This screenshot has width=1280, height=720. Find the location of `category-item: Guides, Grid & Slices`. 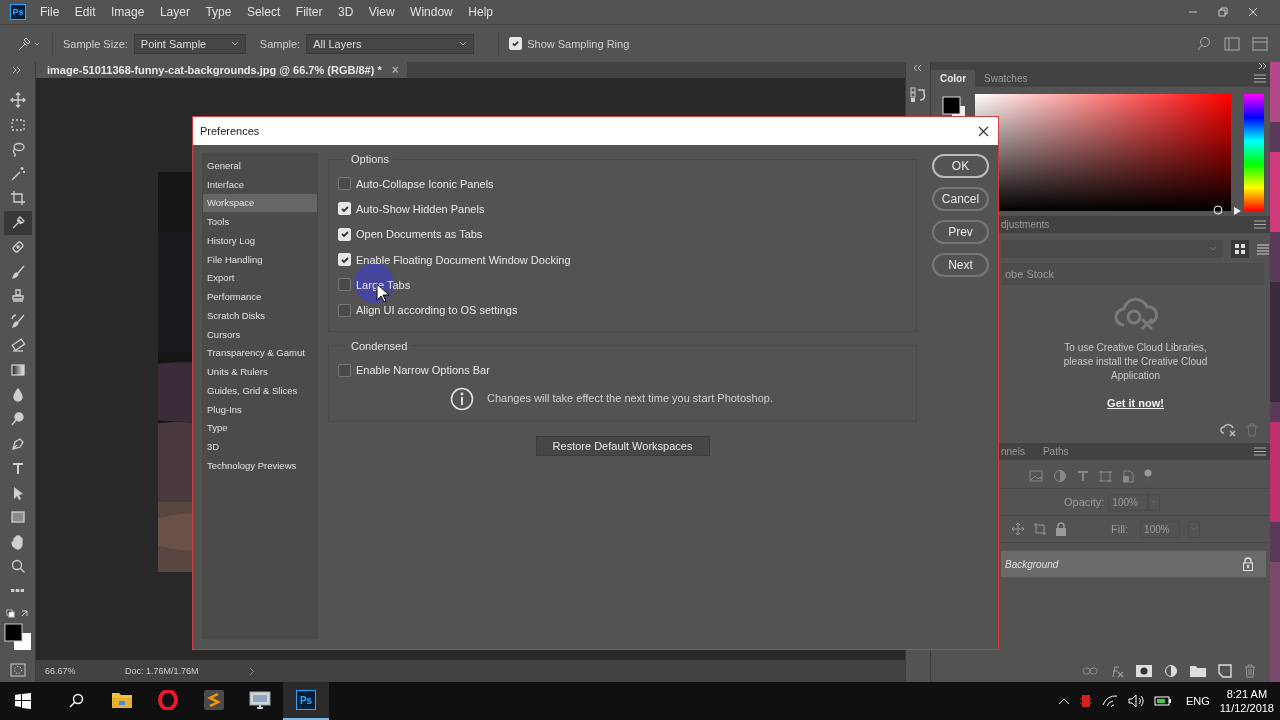

category-item: Guides, Grid & Slices is located at coordinates (260, 390).